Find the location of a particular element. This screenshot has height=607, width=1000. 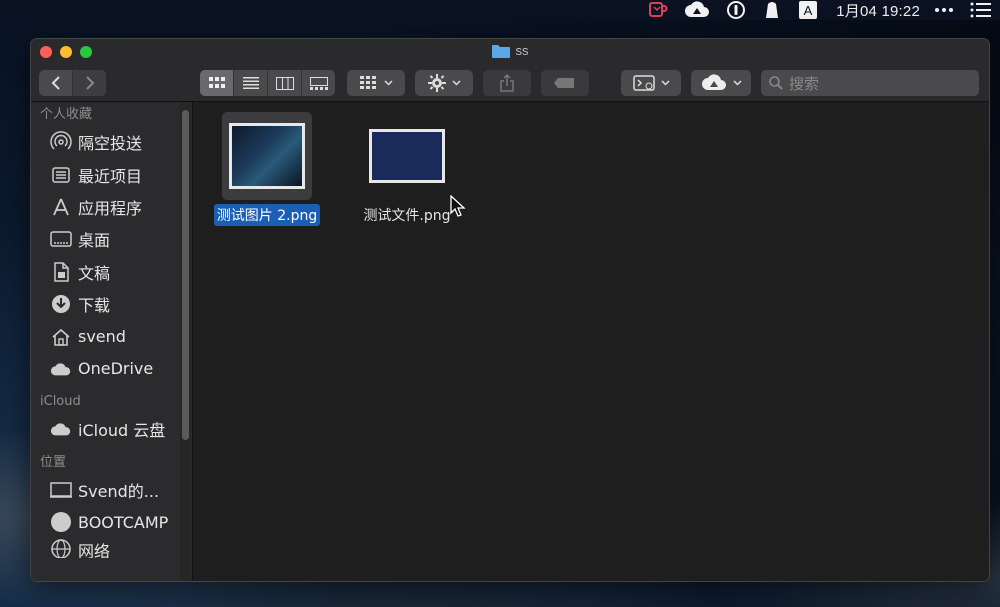

share-icon is located at coordinates (507, 83).